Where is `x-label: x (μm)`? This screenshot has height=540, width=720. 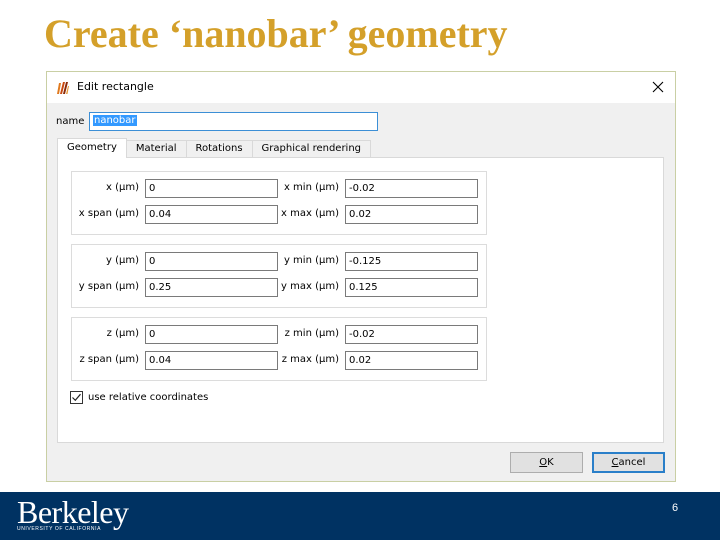 x-label: x (μm) is located at coordinates (122, 187).